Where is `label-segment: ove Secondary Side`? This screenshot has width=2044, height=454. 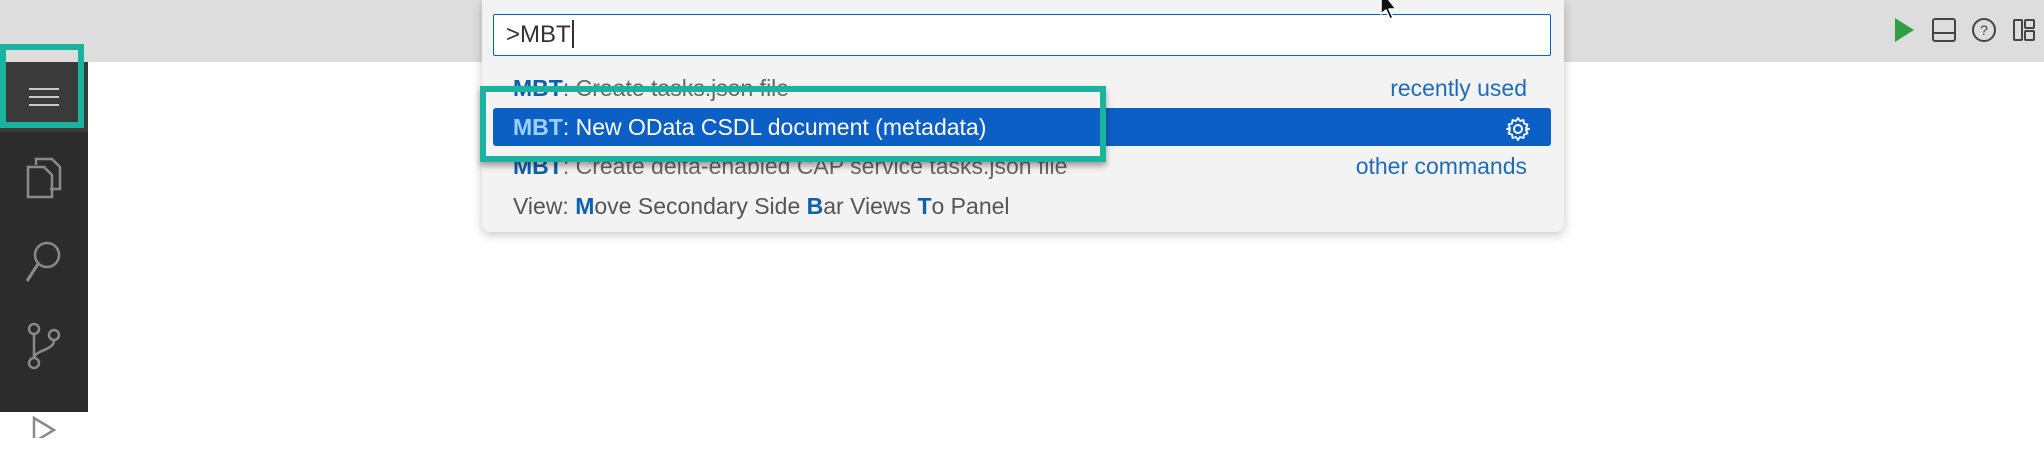 label-segment: ove Secondary Side is located at coordinates (700, 206).